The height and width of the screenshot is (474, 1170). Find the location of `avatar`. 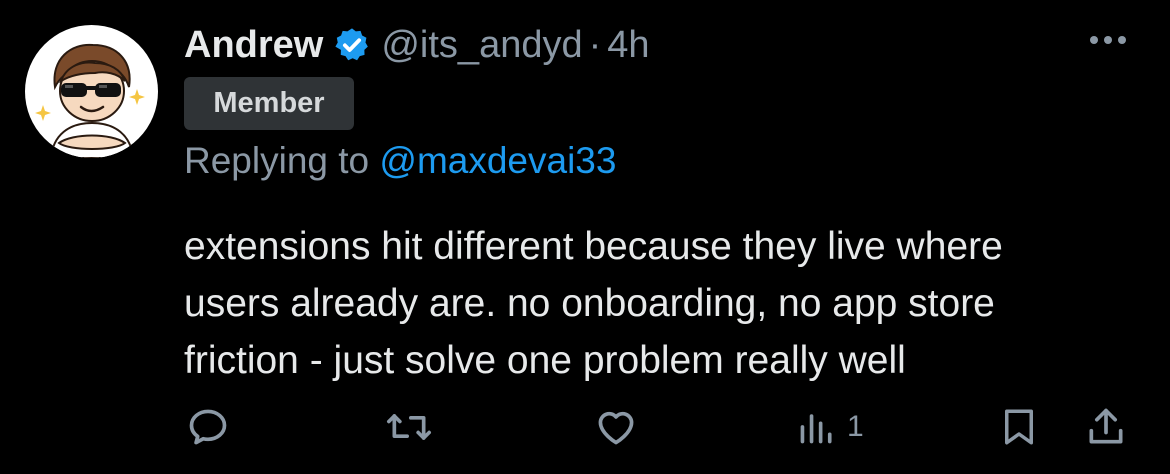

avatar is located at coordinates (91, 91).